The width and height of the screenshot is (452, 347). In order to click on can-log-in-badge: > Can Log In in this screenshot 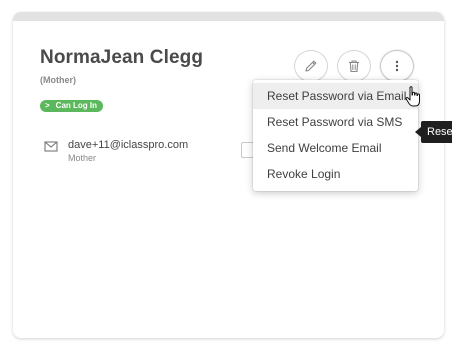, I will do `click(71, 106)`.